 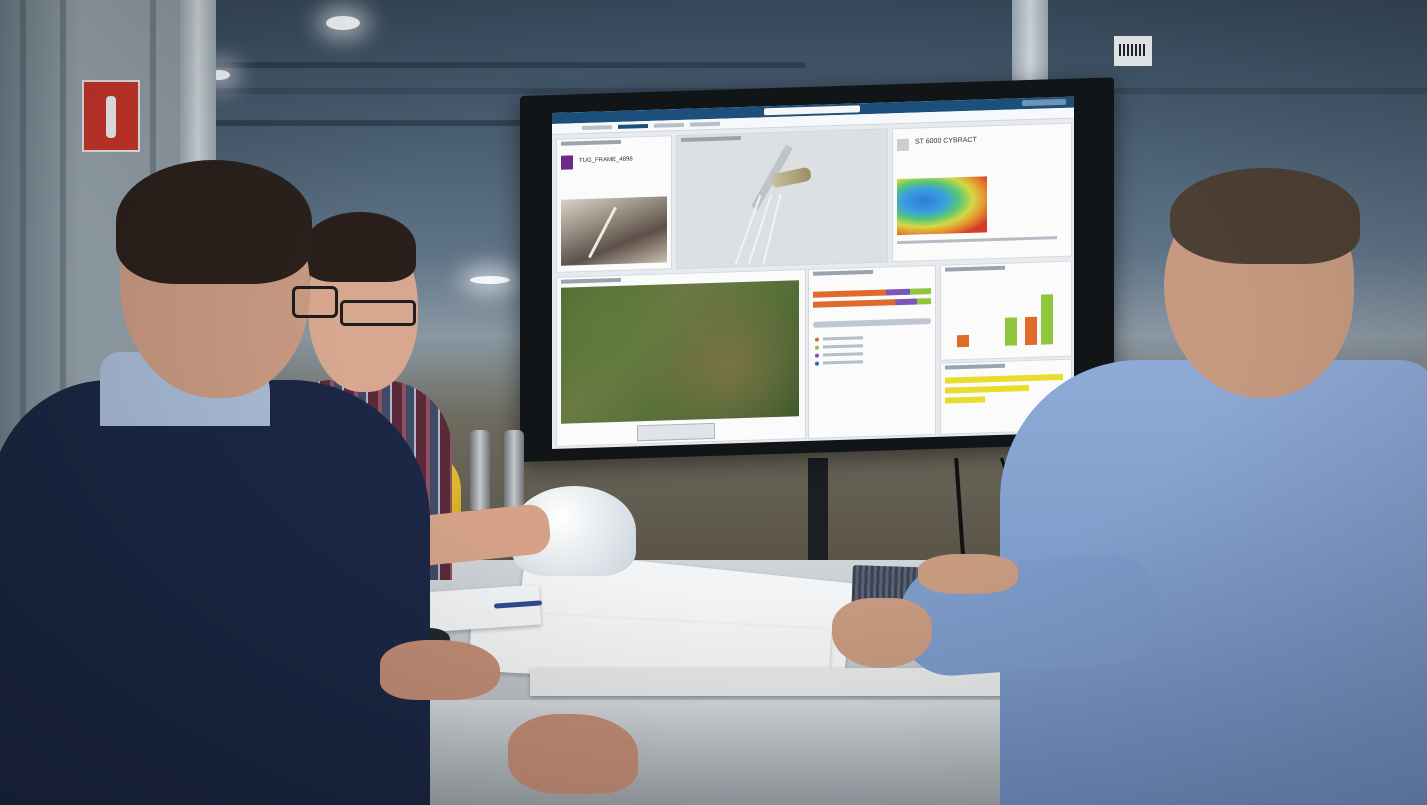 I want to click on ceiling-beam, so click(x=505, y=65).